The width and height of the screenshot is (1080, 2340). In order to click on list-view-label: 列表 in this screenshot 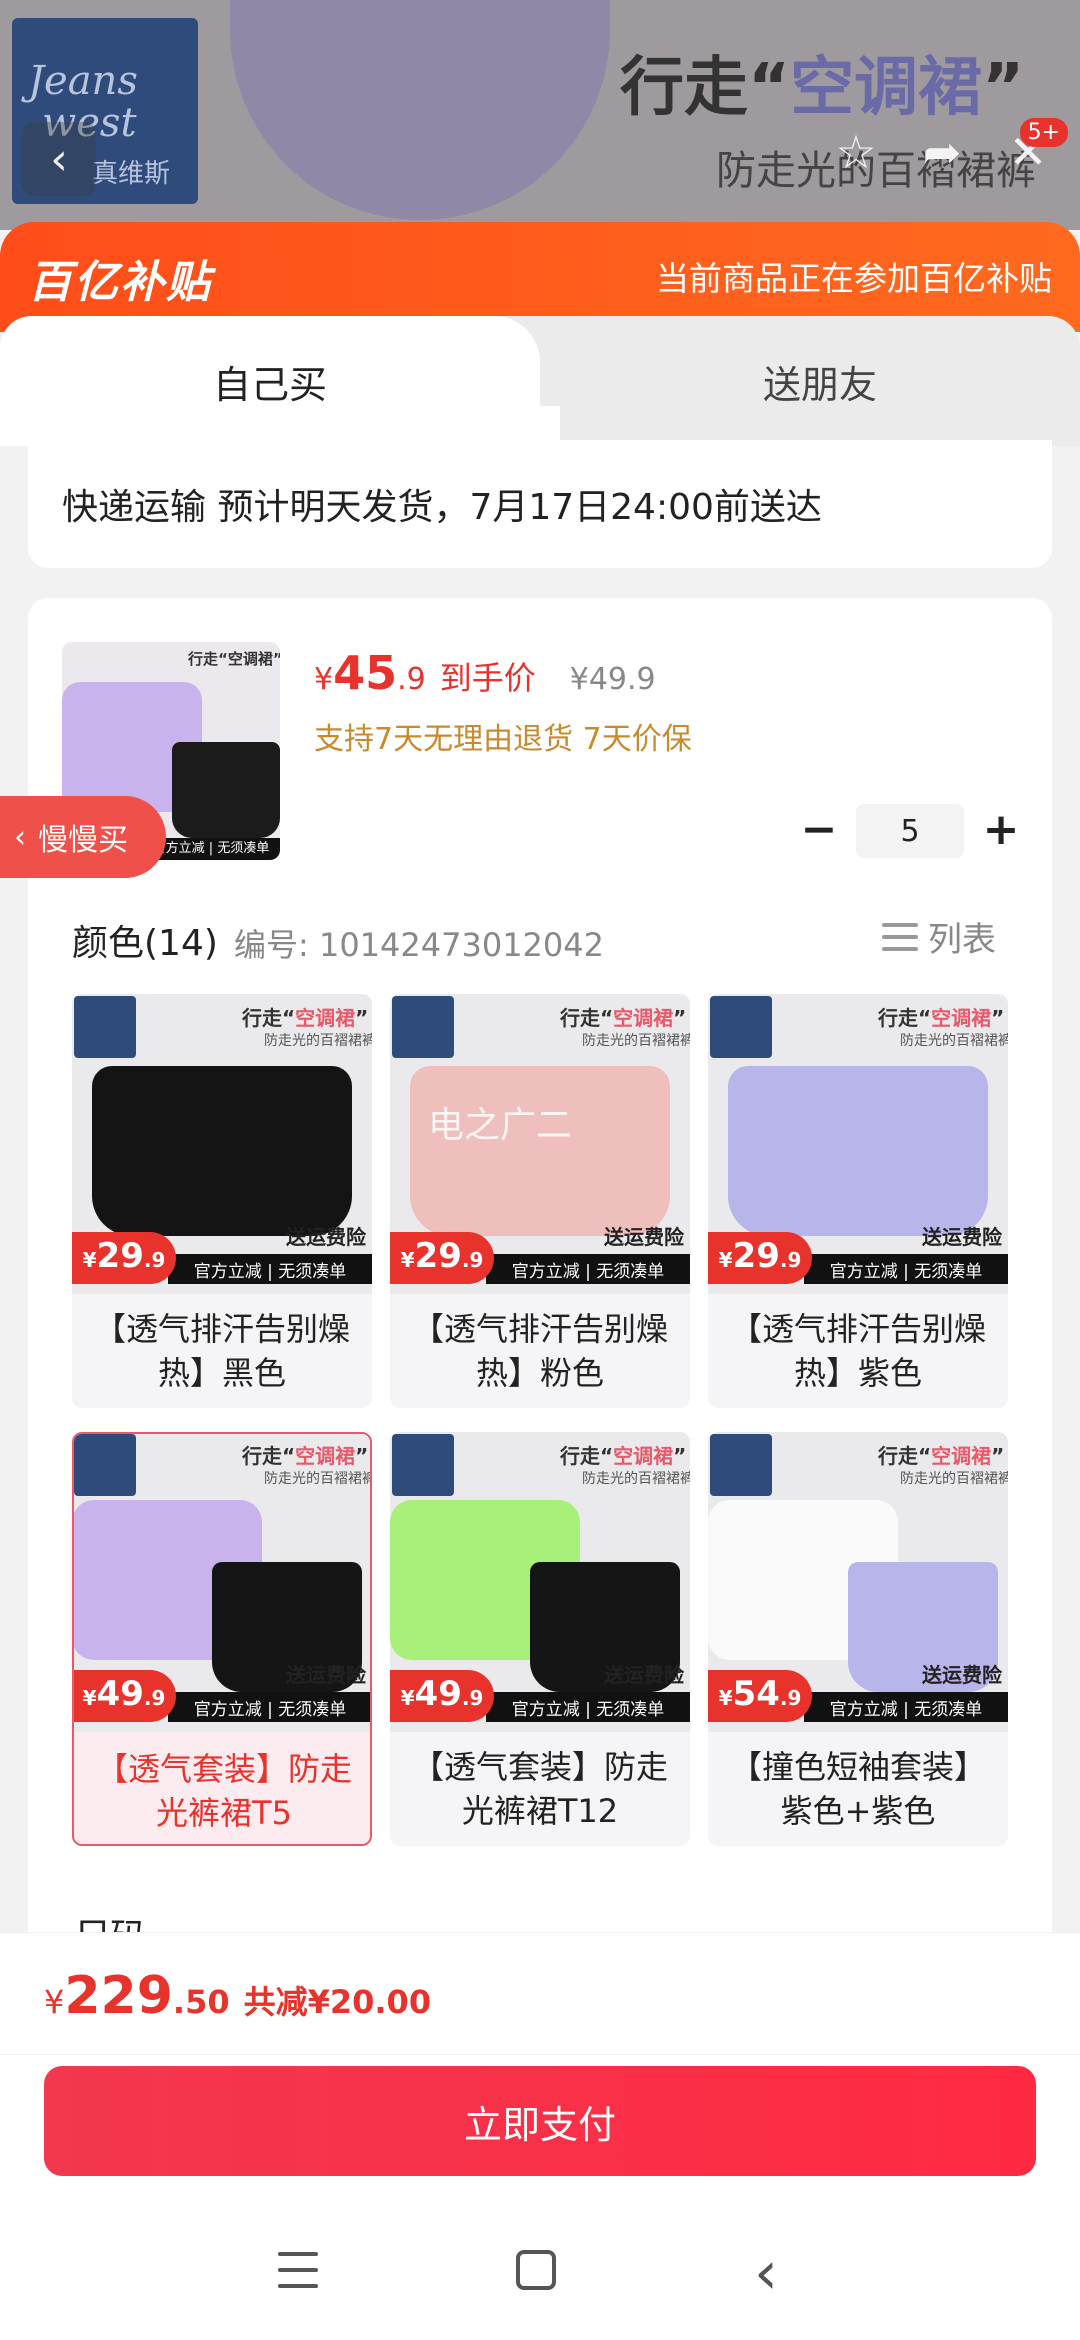, I will do `click(962, 940)`.